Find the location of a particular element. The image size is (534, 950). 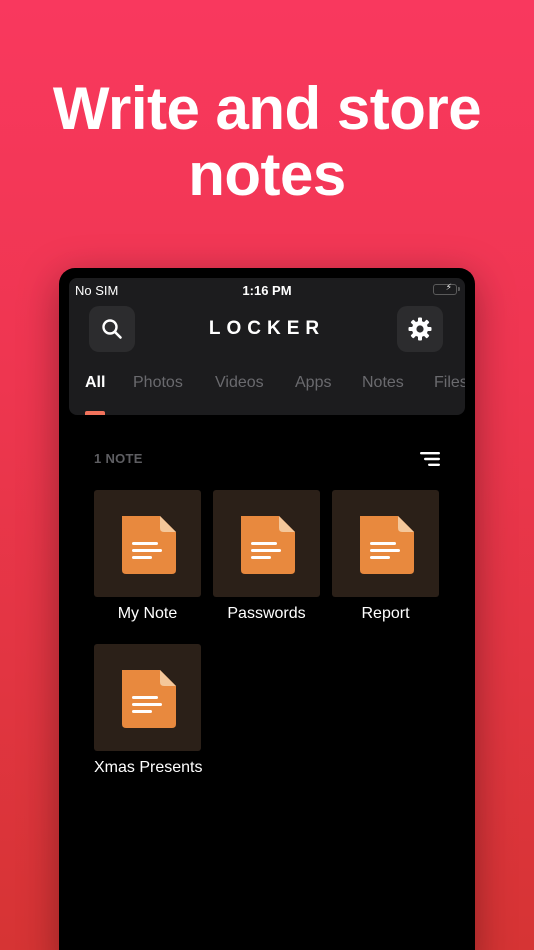

promo-headline-line1: Write and store is located at coordinates (267, 108).